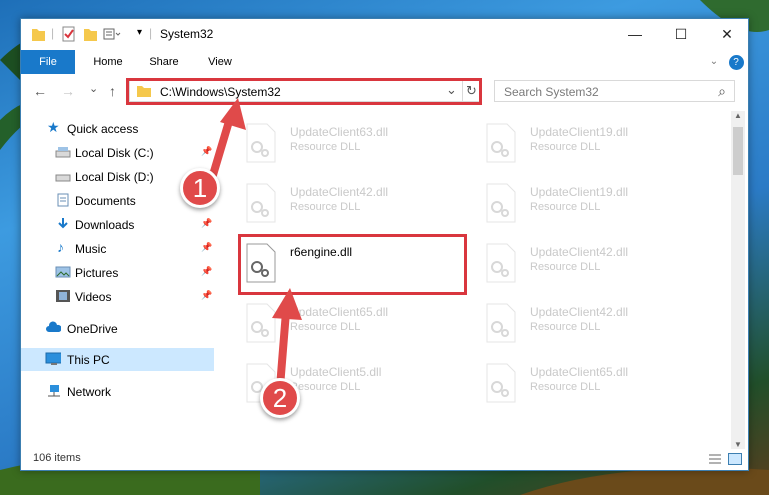 This screenshot has width=769, height=495. I want to click on close-button: ✕, so click(727, 34).